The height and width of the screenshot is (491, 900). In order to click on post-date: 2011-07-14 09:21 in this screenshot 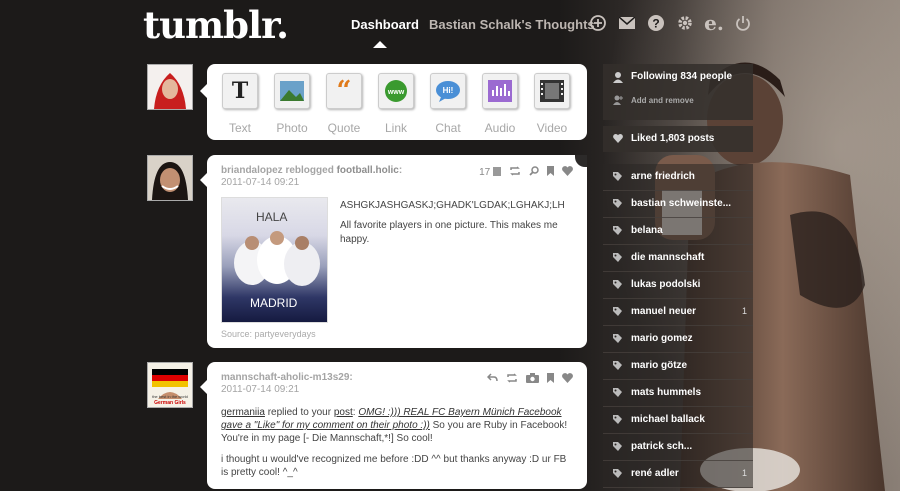, I will do `click(260, 389)`.